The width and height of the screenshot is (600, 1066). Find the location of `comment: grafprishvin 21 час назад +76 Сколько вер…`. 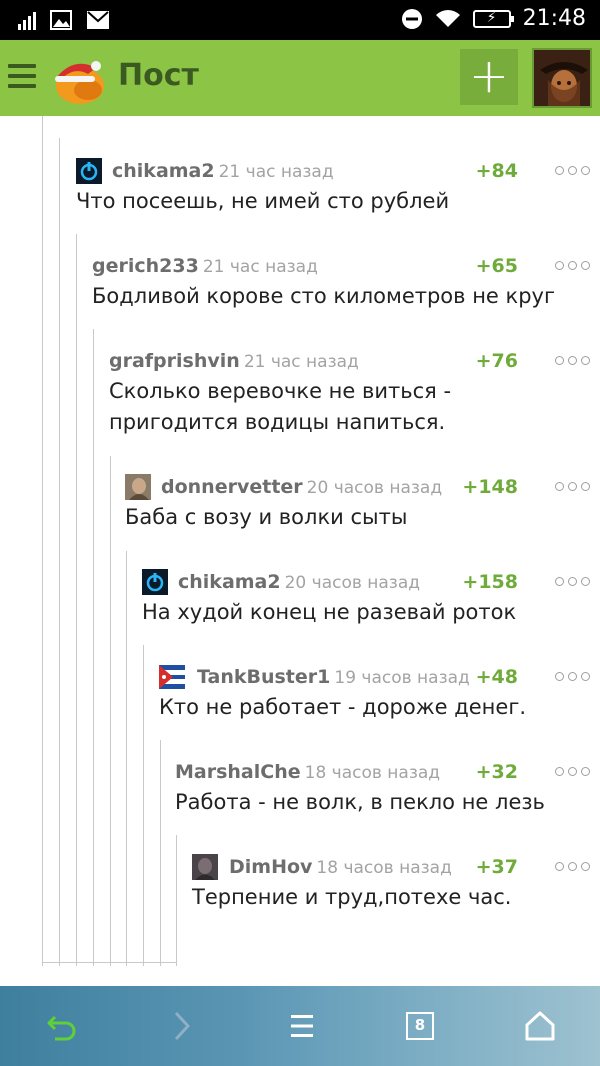

comment: grafprishvin 21 час назад +76 Сколько вер… is located at coordinates (354, 391).